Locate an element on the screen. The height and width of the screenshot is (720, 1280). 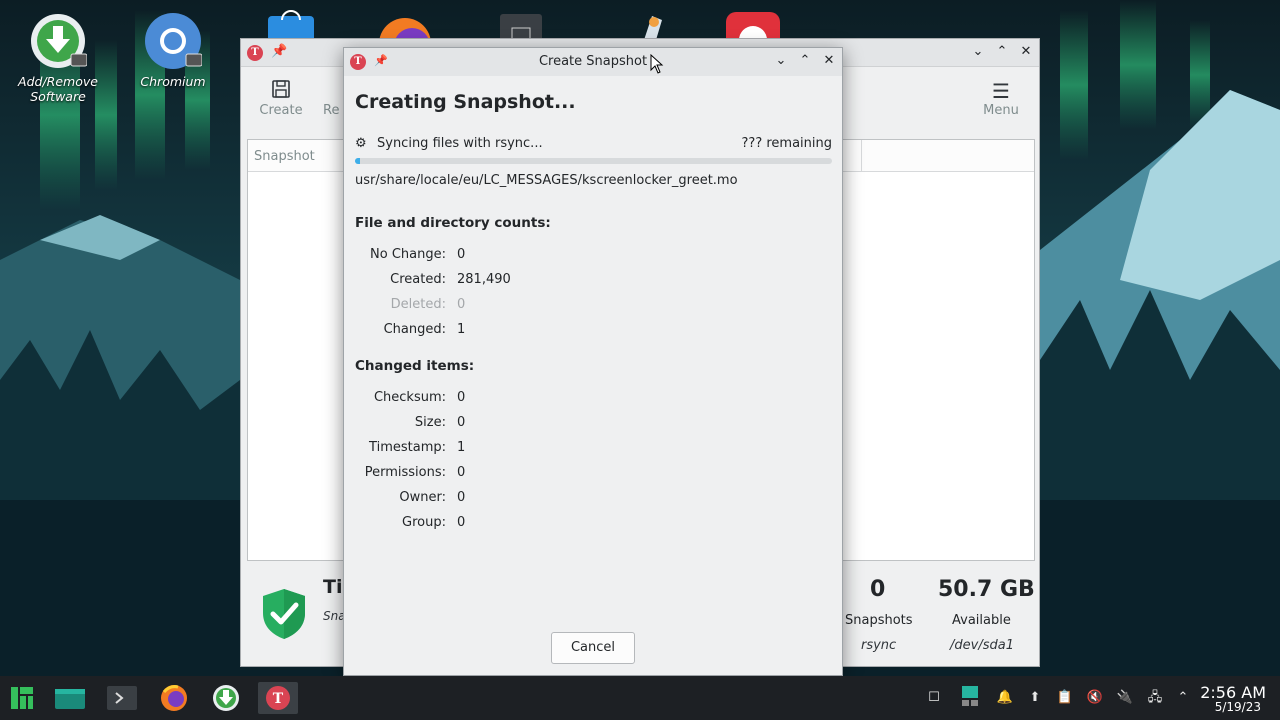
column-divider is located at coordinates (861, 155).